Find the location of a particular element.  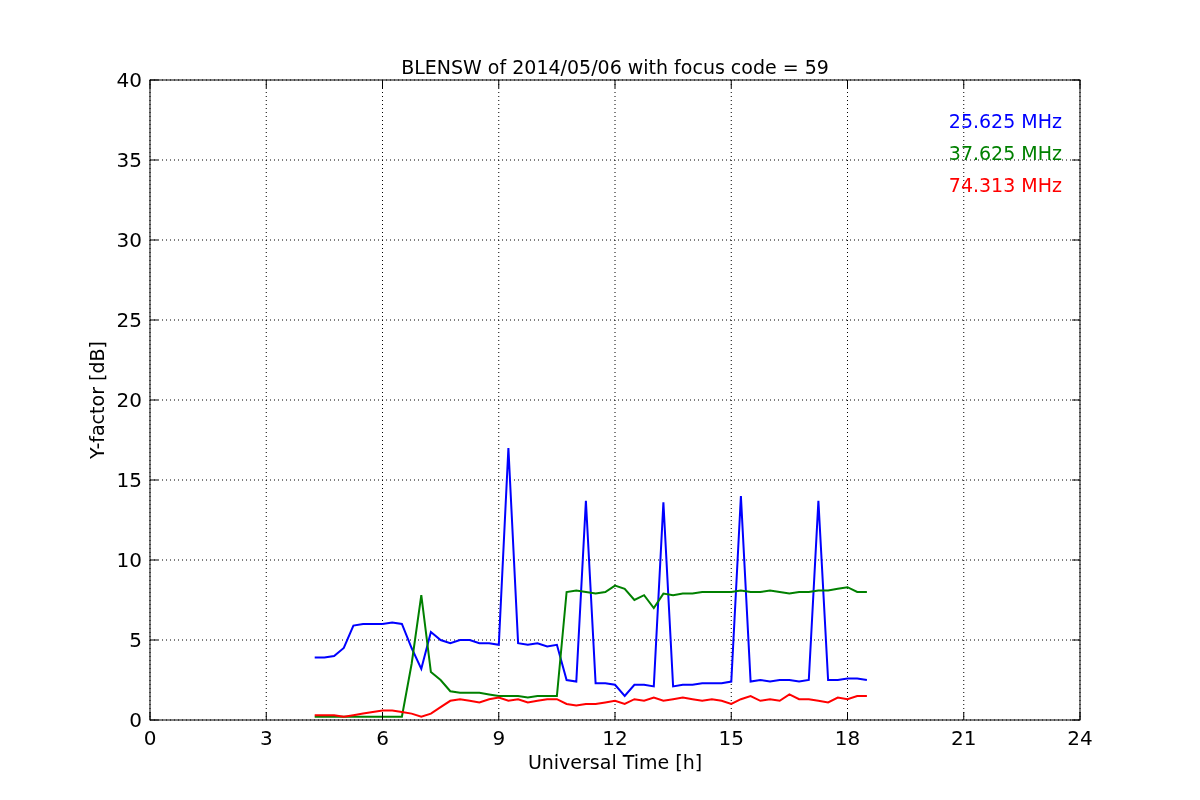

legend-label: 37.625 MHz is located at coordinates (1005, 153).